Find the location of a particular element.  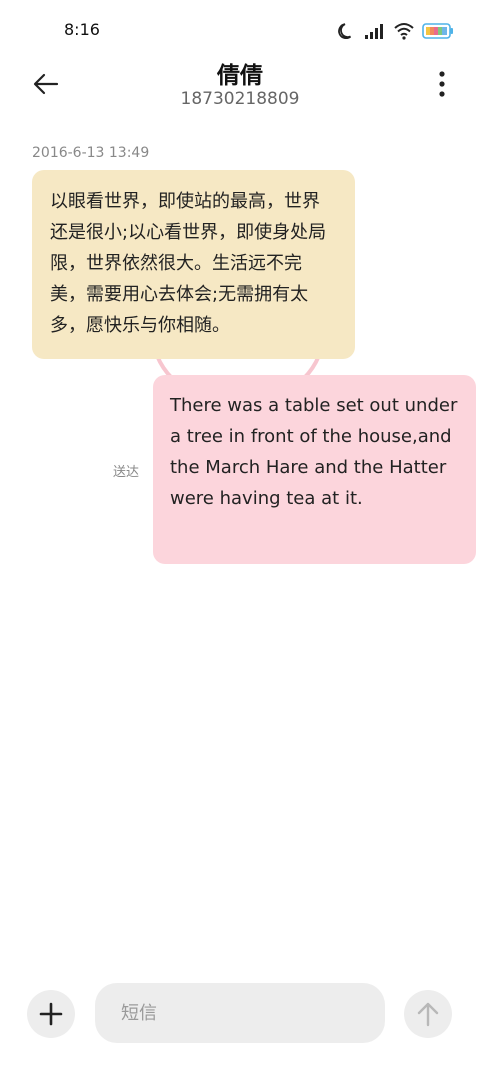

status-bar: 8:16 is located at coordinates (240, 30).